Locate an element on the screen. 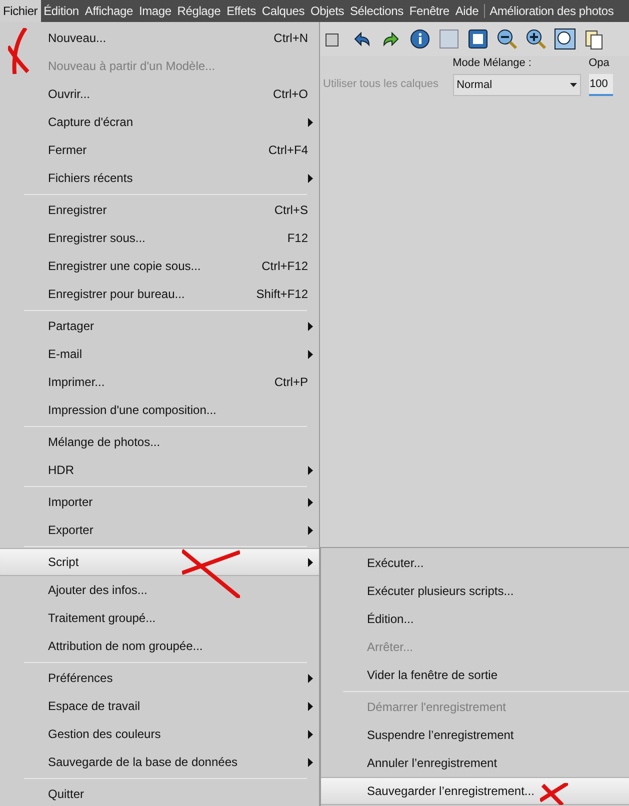 Image resolution: width=629 pixels, height=806 pixels. menu-item: Espace de travail is located at coordinates (159, 706).